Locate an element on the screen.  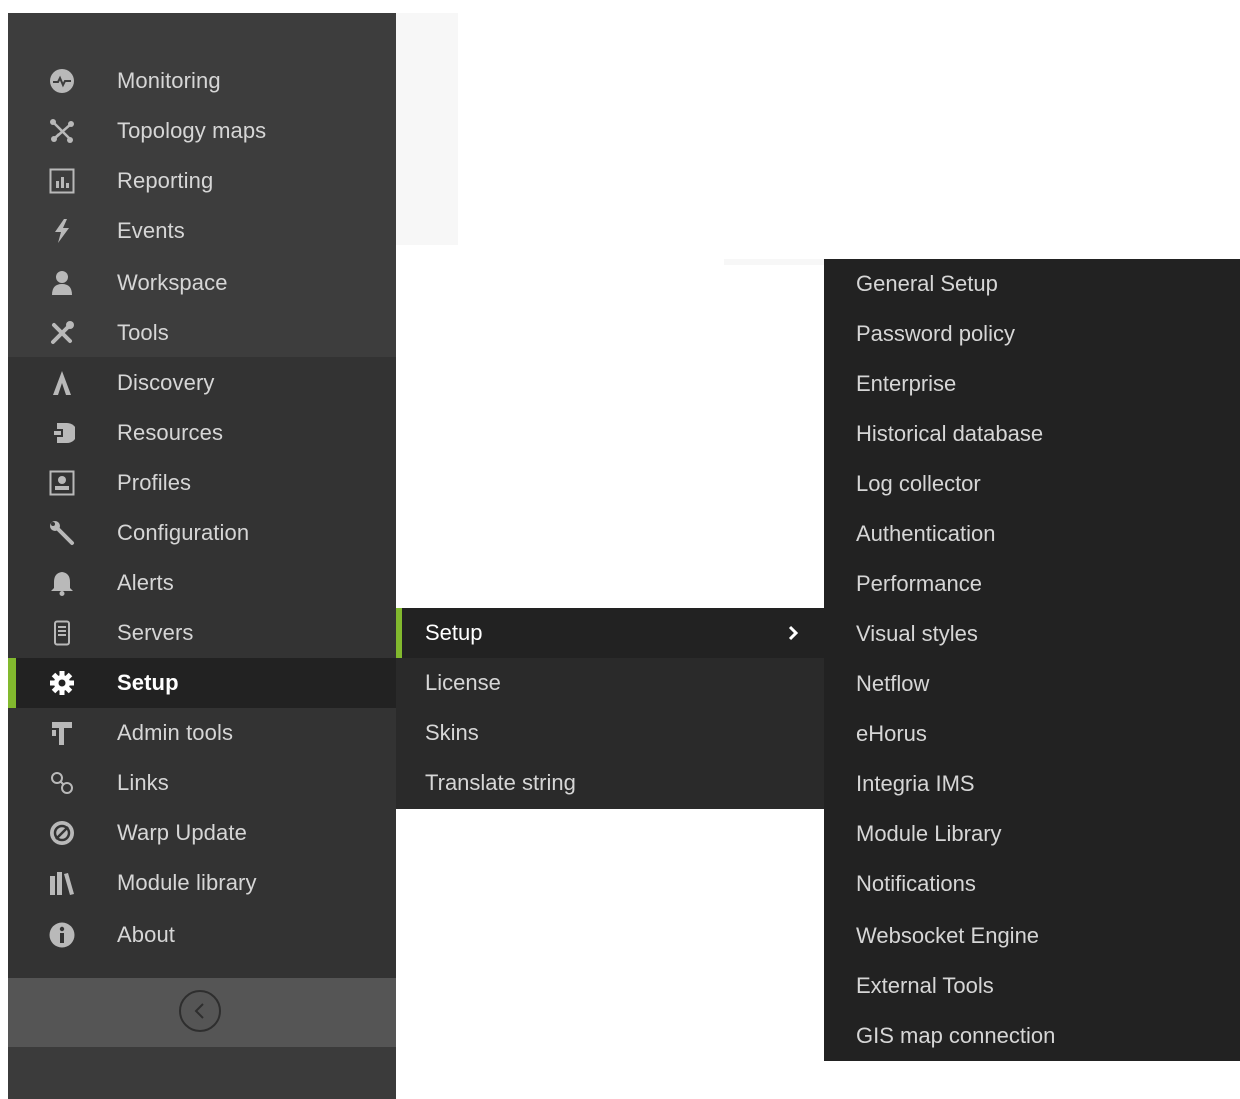
info-icon is located at coordinates (62, 935).